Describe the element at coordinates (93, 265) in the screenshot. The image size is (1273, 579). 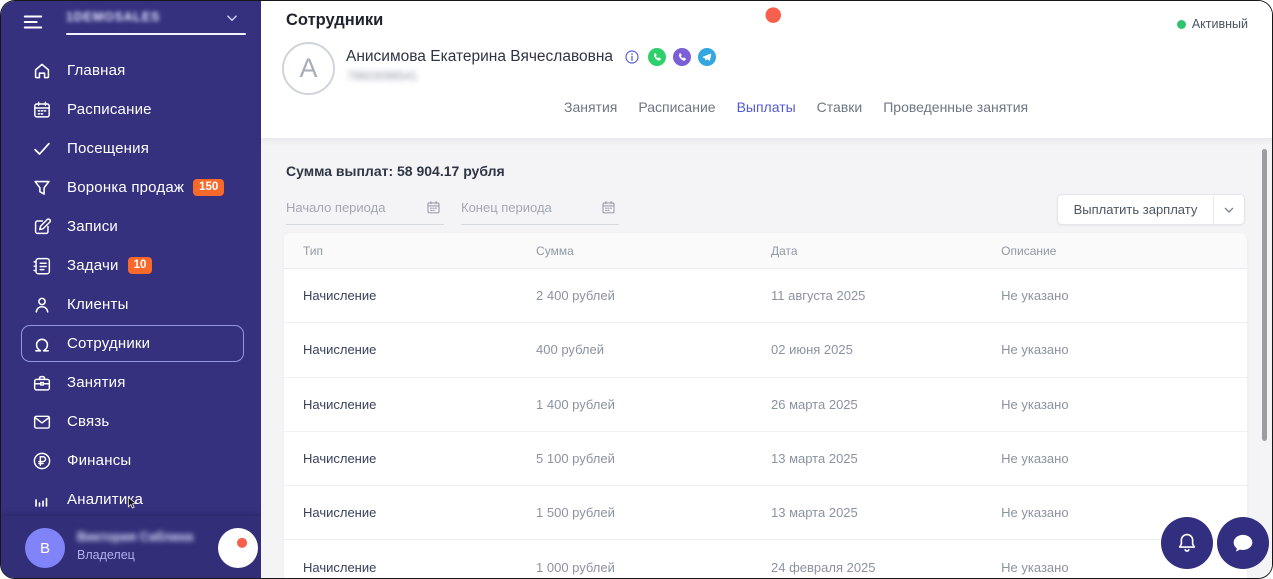
I see `sidebar-item-label: Задачи` at that location.